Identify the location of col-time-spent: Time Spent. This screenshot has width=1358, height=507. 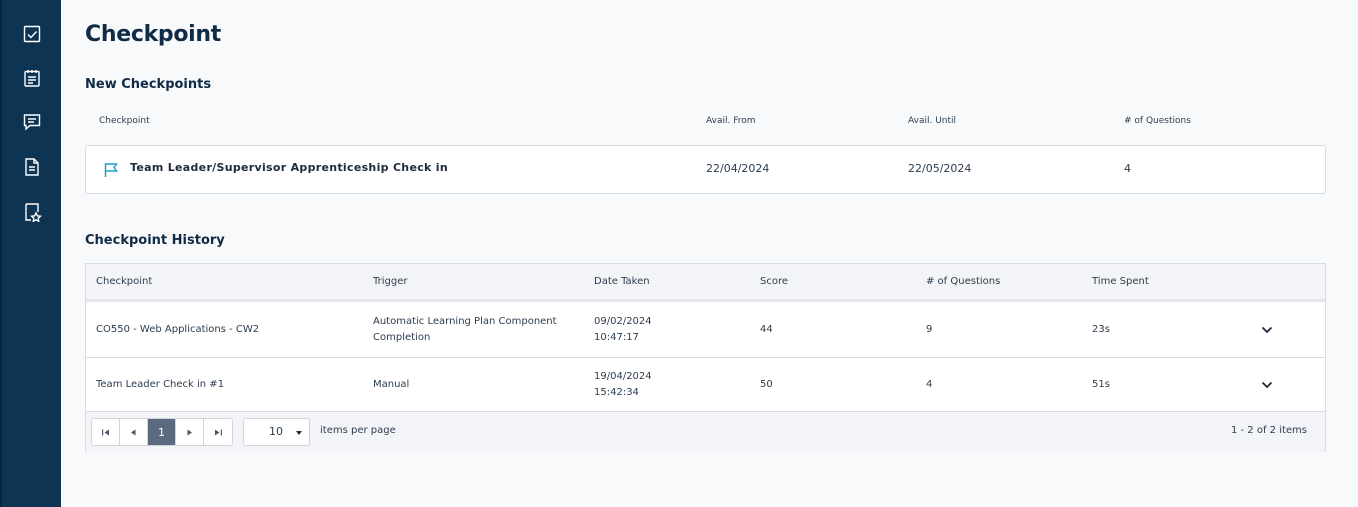
(1120, 281).